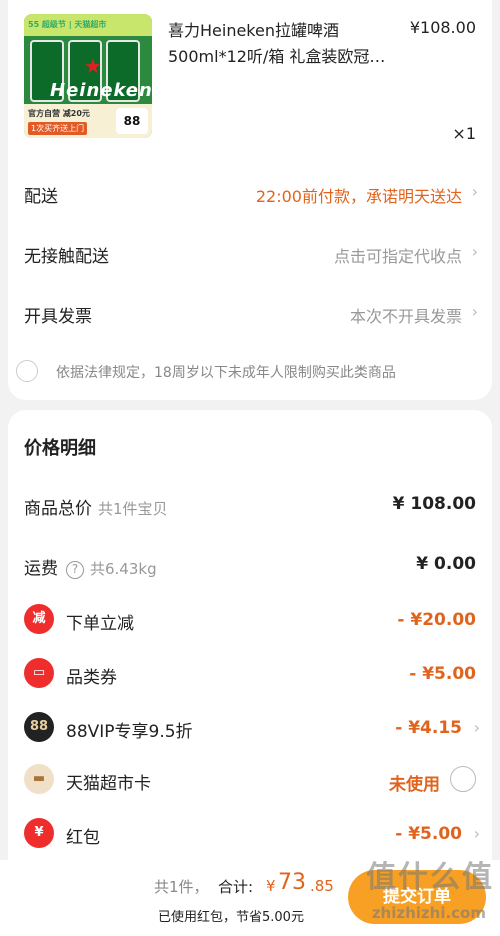 The height and width of the screenshot is (936, 500). I want to click on shipping-label: 运费? 共6.43kg, so click(90, 566).